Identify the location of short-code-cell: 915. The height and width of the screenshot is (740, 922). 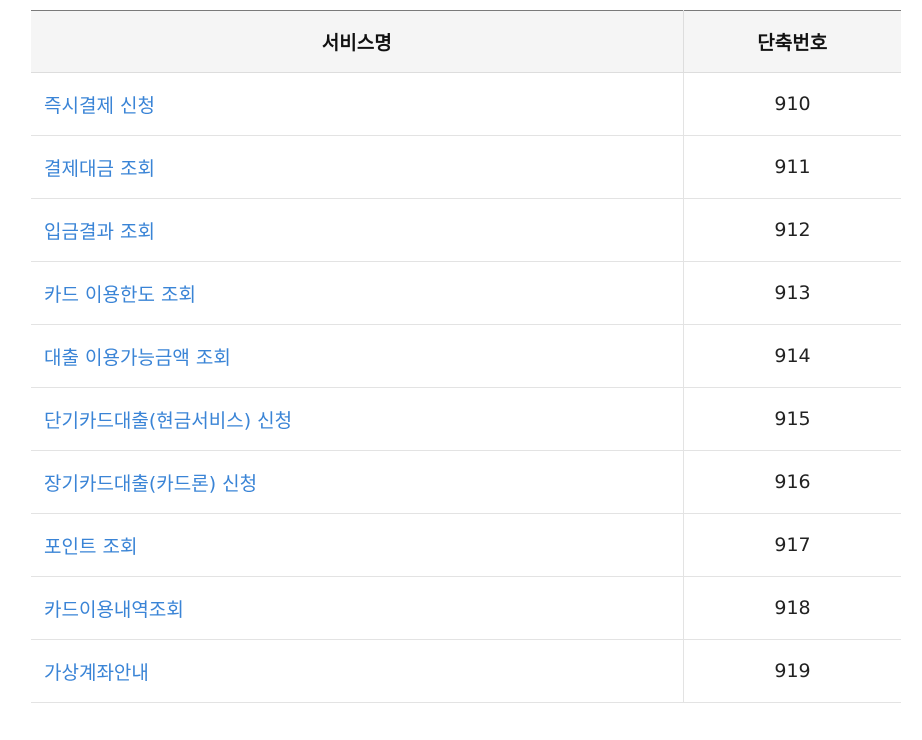
(792, 419).